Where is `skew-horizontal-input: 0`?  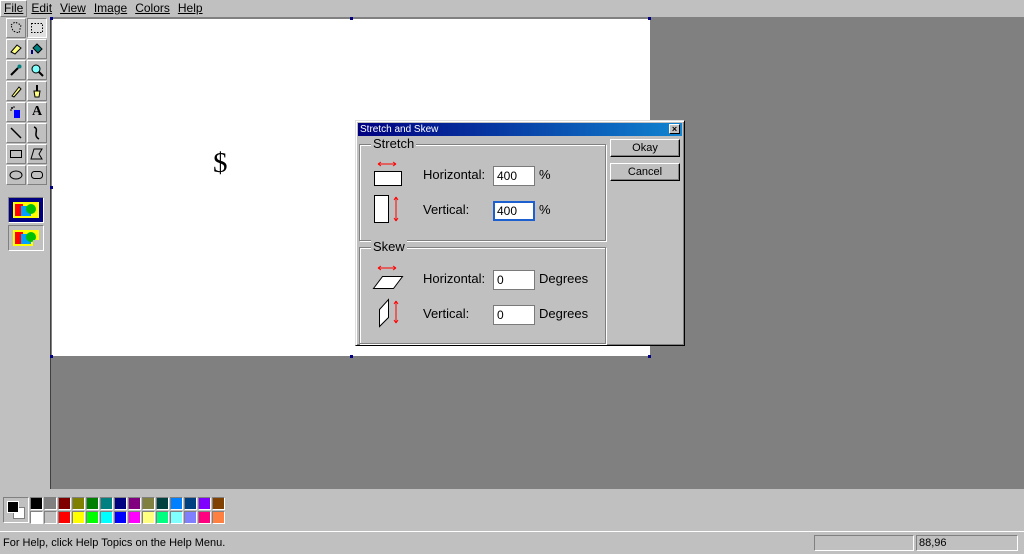
skew-horizontal-input: 0 is located at coordinates (514, 280).